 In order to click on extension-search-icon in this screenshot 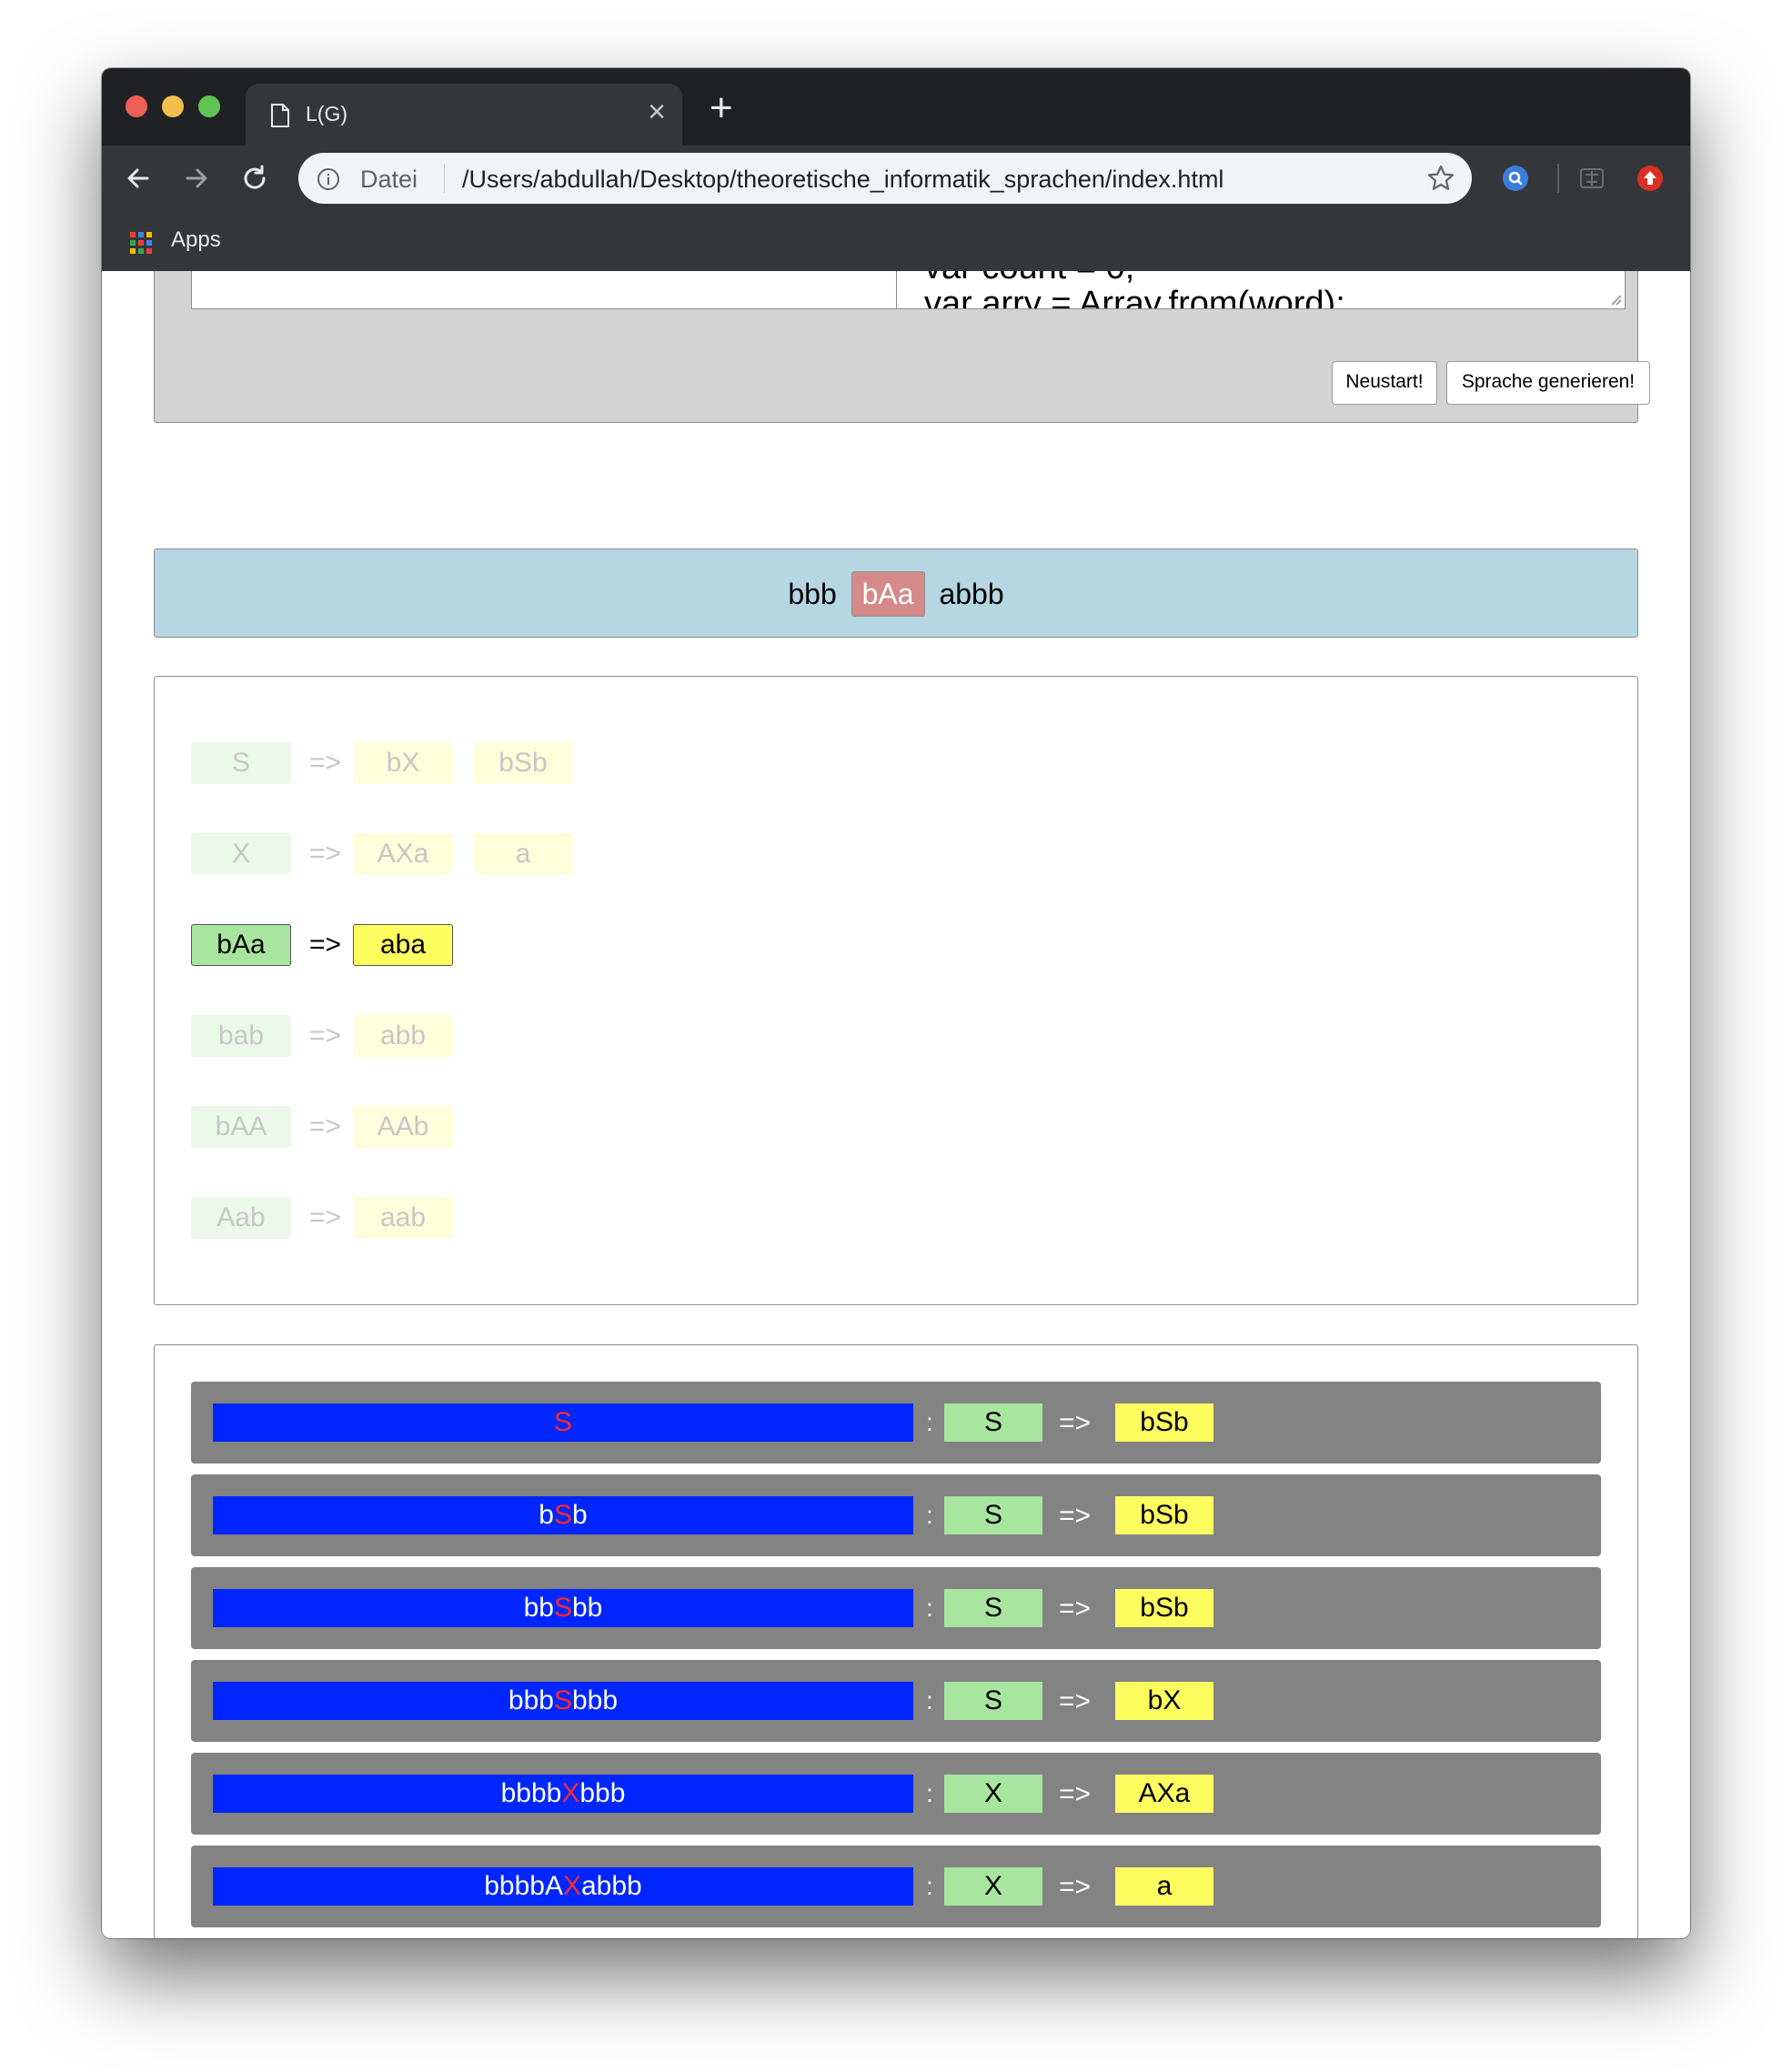, I will do `click(1515, 179)`.